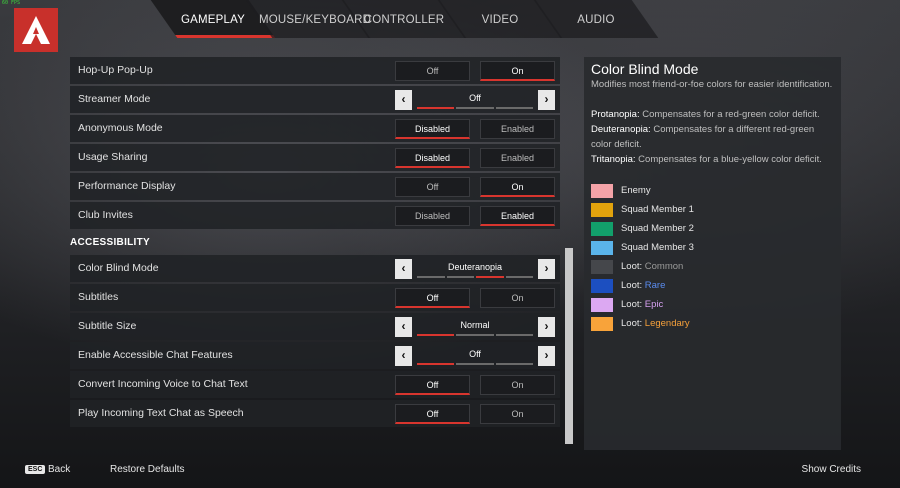 This screenshot has width=900, height=488. Describe the element at coordinates (213, 19) in the screenshot. I see `tab-gameplay: GAMEPLAY` at that location.